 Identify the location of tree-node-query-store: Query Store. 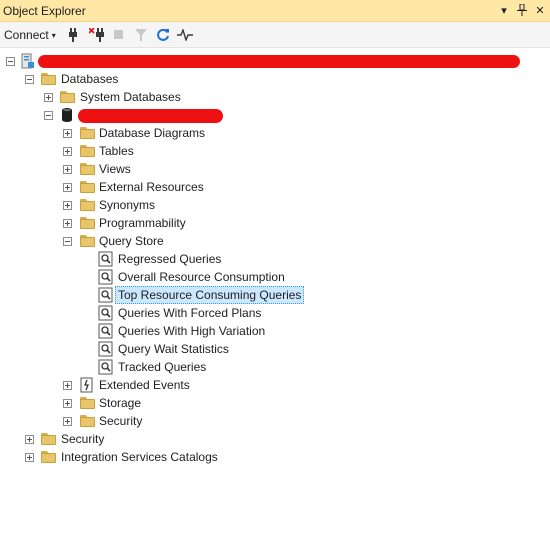
(275, 241).